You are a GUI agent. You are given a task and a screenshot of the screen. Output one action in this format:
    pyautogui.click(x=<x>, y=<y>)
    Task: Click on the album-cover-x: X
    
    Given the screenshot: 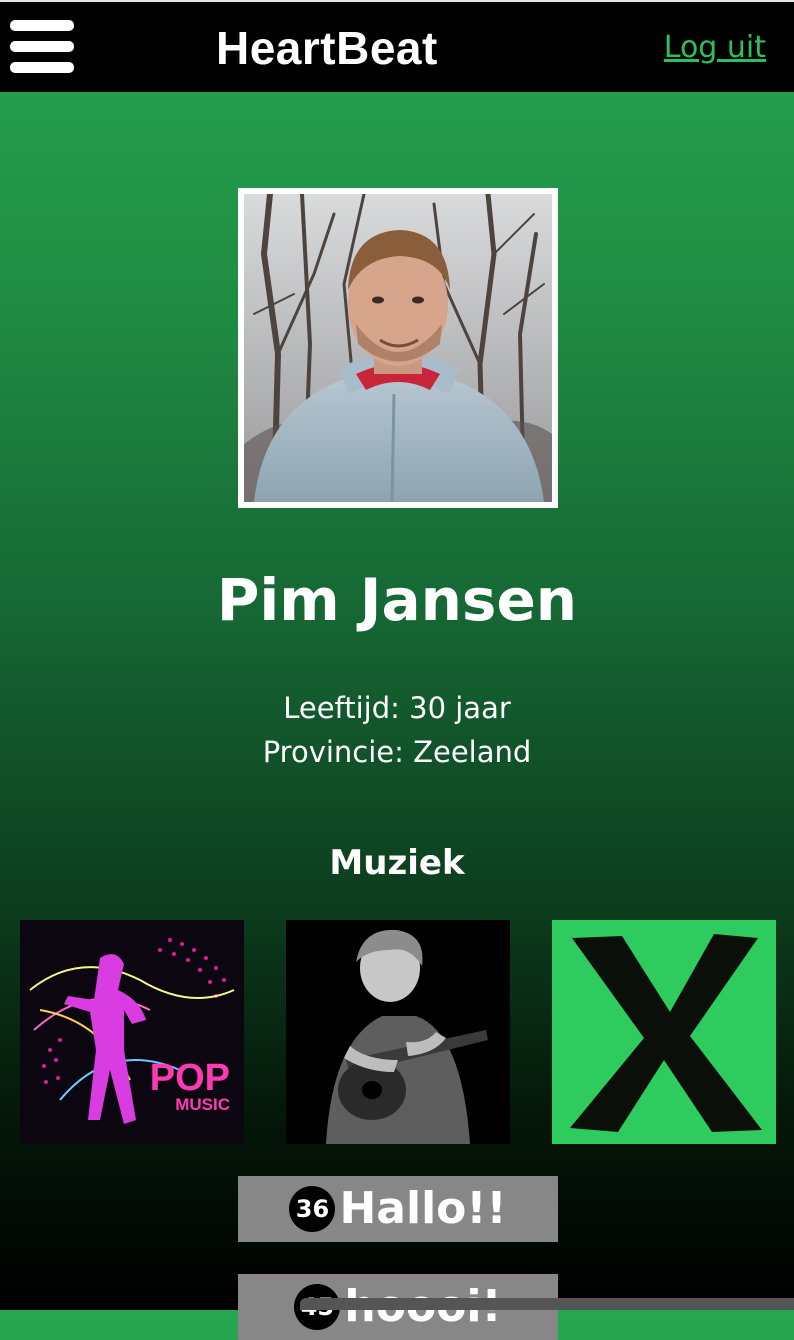 What is the action you would take?
    pyautogui.click(x=664, y=1032)
    